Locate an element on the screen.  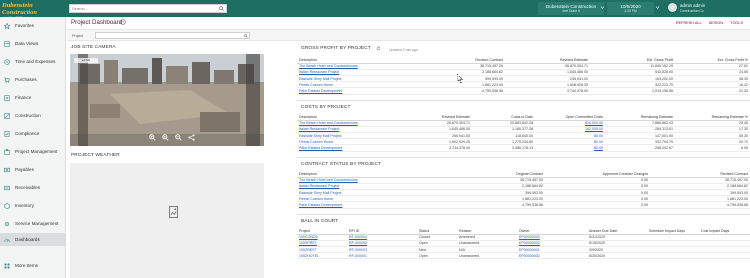
project-filter-label: Project is located at coordinates (78, 36).